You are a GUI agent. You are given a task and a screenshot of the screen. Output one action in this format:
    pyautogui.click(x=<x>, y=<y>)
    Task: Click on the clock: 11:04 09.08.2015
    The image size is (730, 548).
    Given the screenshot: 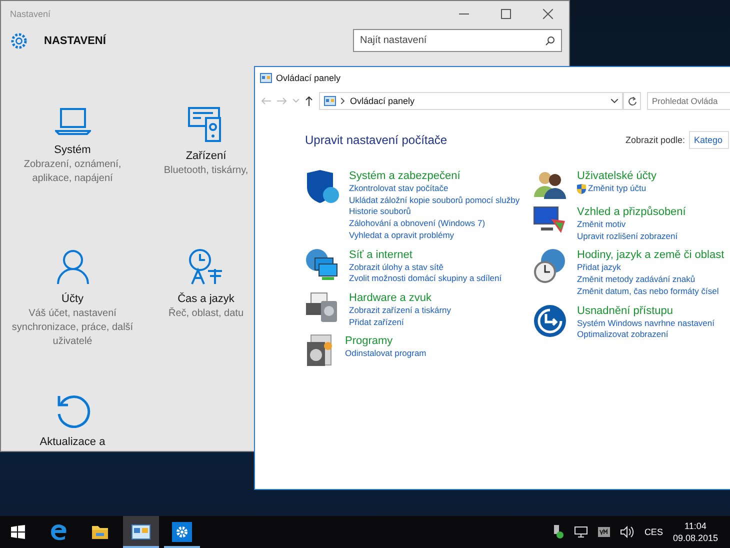 What is the action you would take?
    pyautogui.click(x=695, y=532)
    